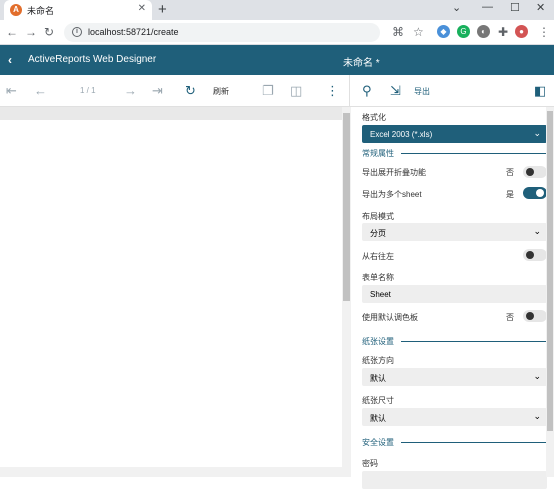 The image size is (554, 489). I want to click on copy-page-icon: ❐, so click(268, 91).